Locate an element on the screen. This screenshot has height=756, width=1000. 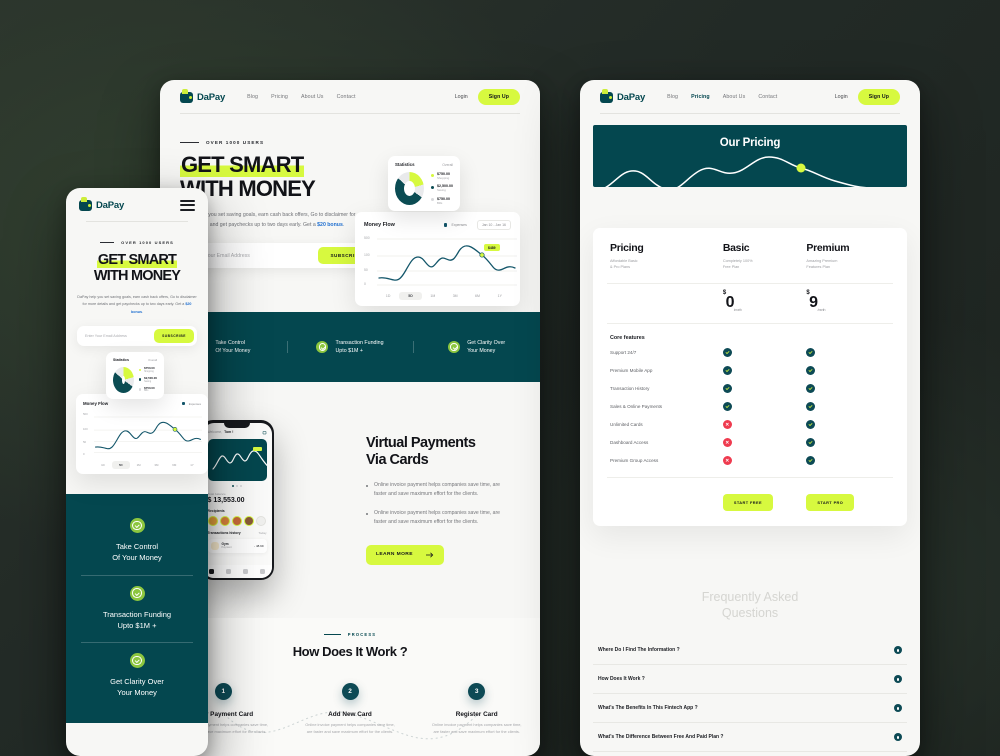
pricing-col-title: Basic is located at coordinates (736, 248).